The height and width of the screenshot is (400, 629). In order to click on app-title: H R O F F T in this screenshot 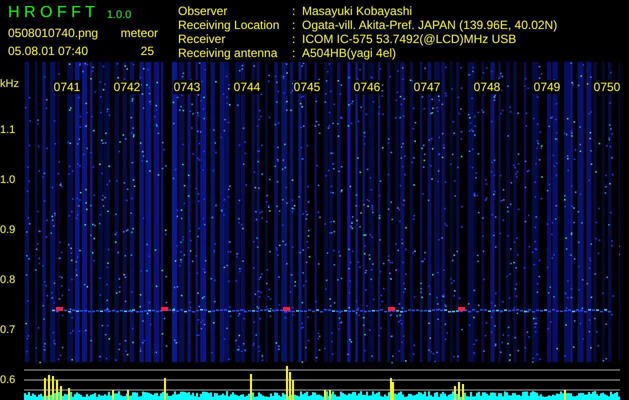, I will do `click(51, 13)`.